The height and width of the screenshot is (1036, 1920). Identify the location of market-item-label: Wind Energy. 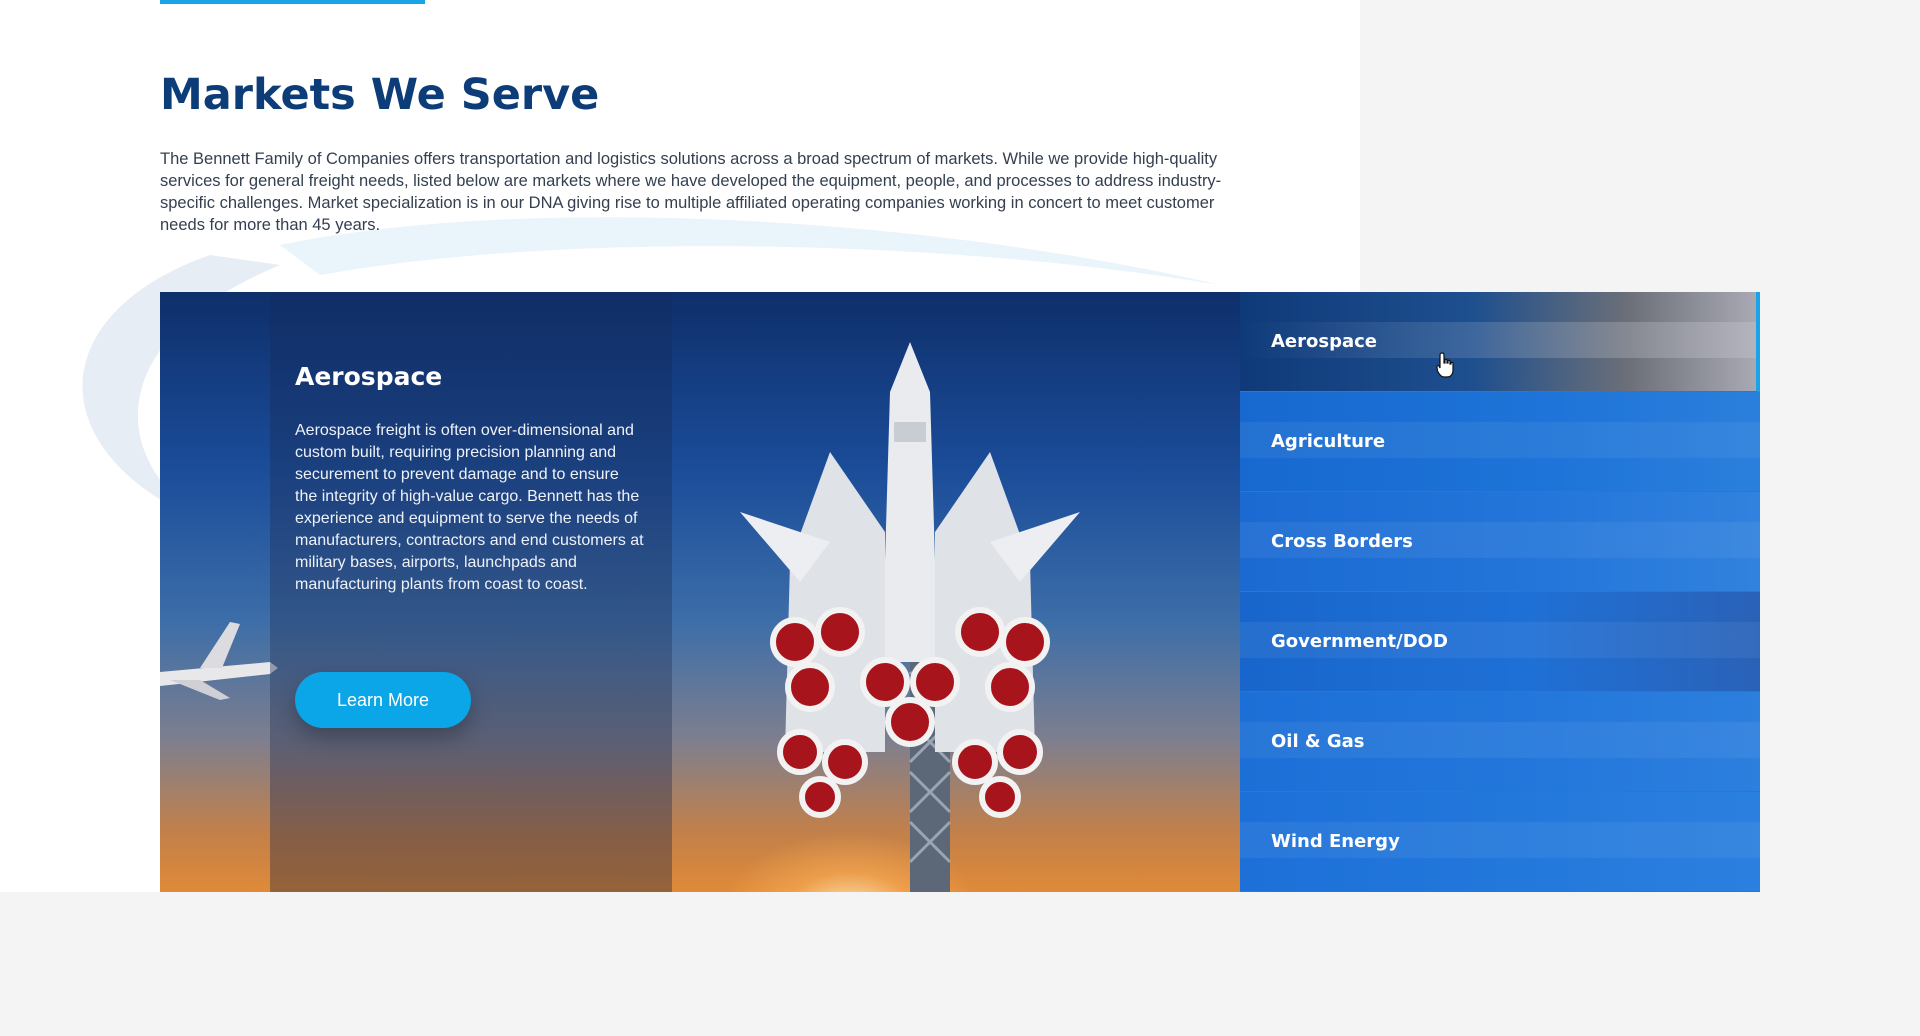
(1335, 841).